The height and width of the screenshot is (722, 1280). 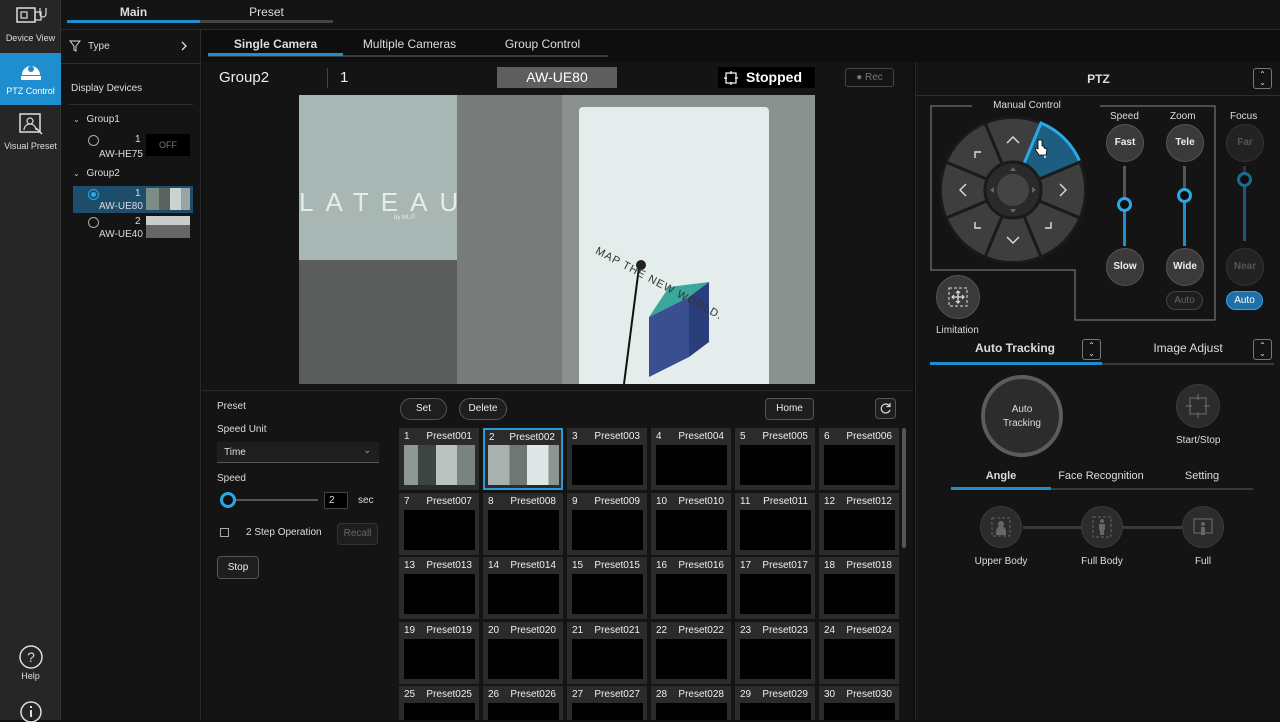 I want to click on tab-multiple-cameras: Multiple Cameras, so click(x=409, y=44).